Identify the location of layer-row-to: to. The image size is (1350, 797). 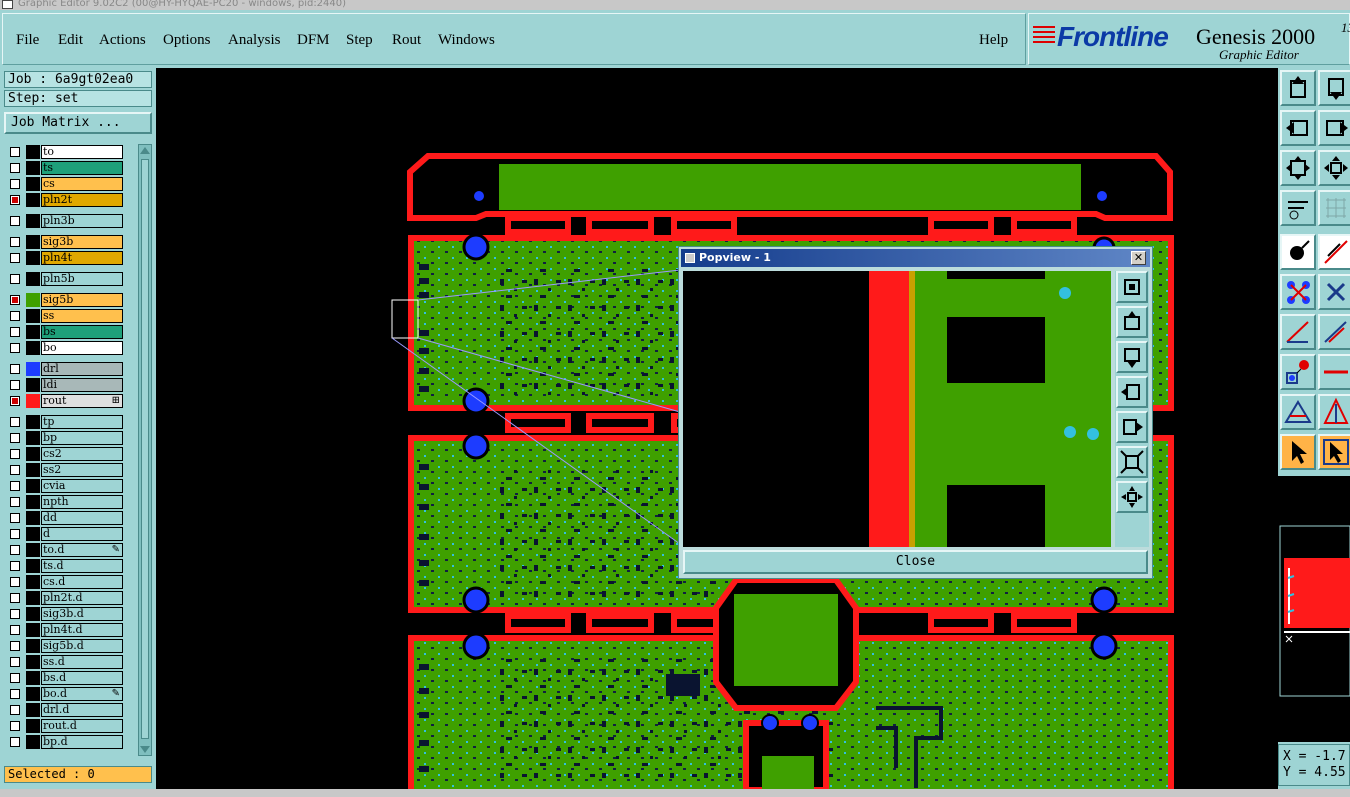
(69, 152).